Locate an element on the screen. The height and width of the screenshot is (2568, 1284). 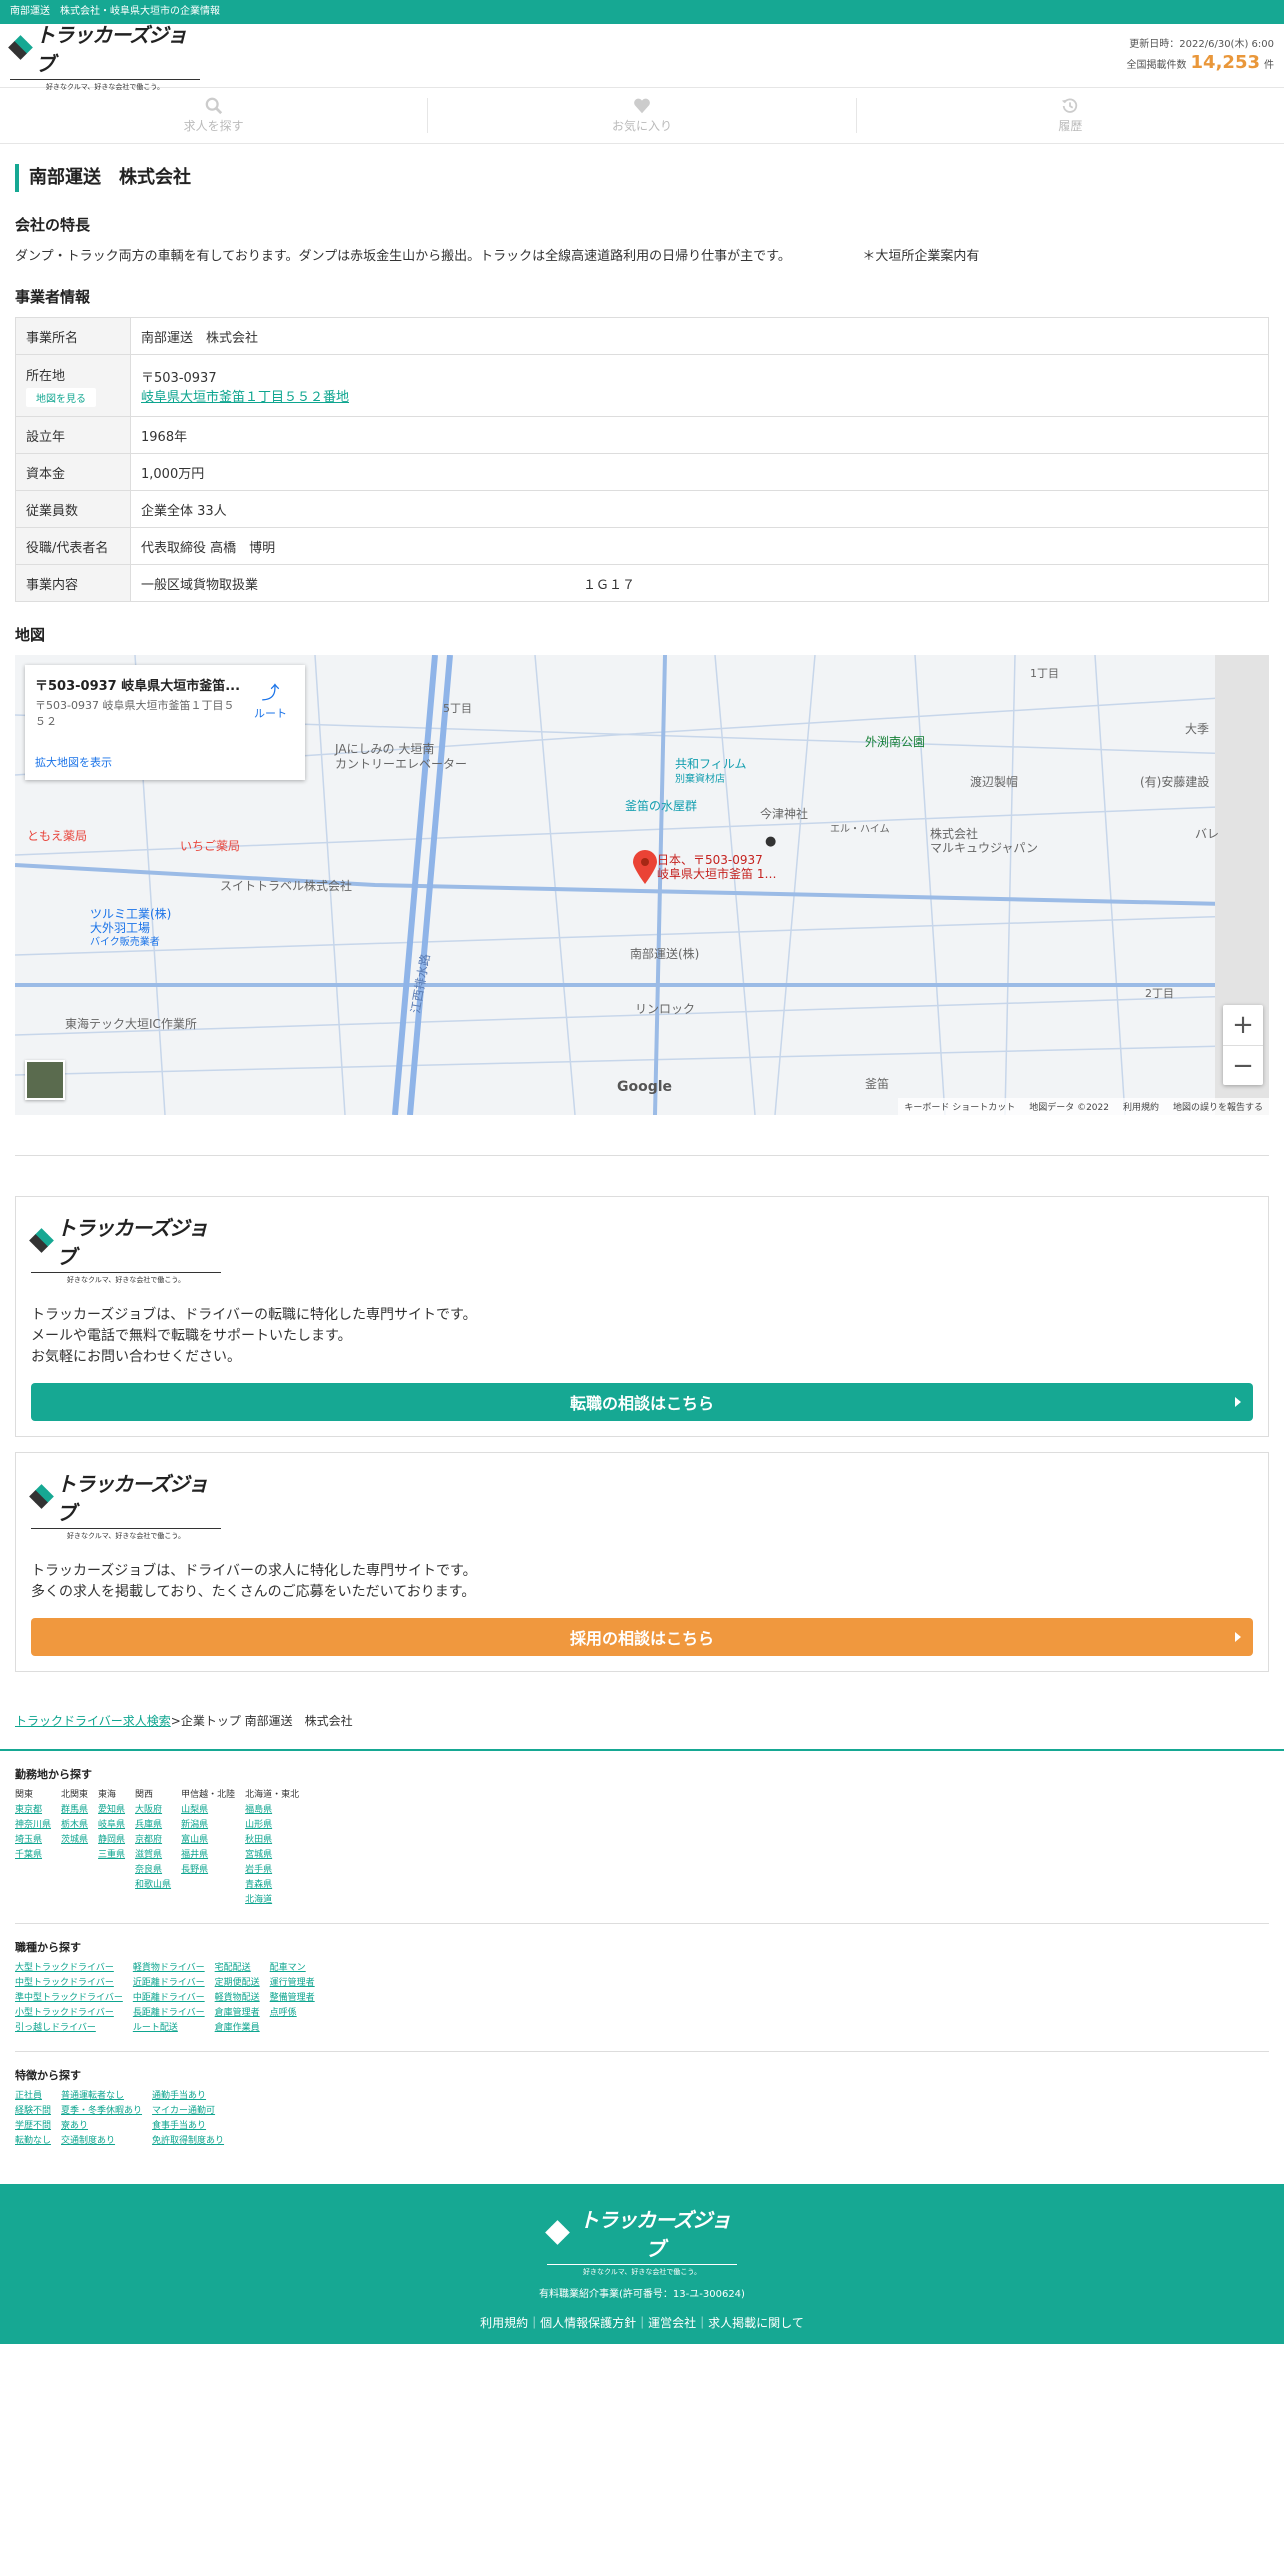
directions-icon: ⤴ is located at coordinates (270, 693).